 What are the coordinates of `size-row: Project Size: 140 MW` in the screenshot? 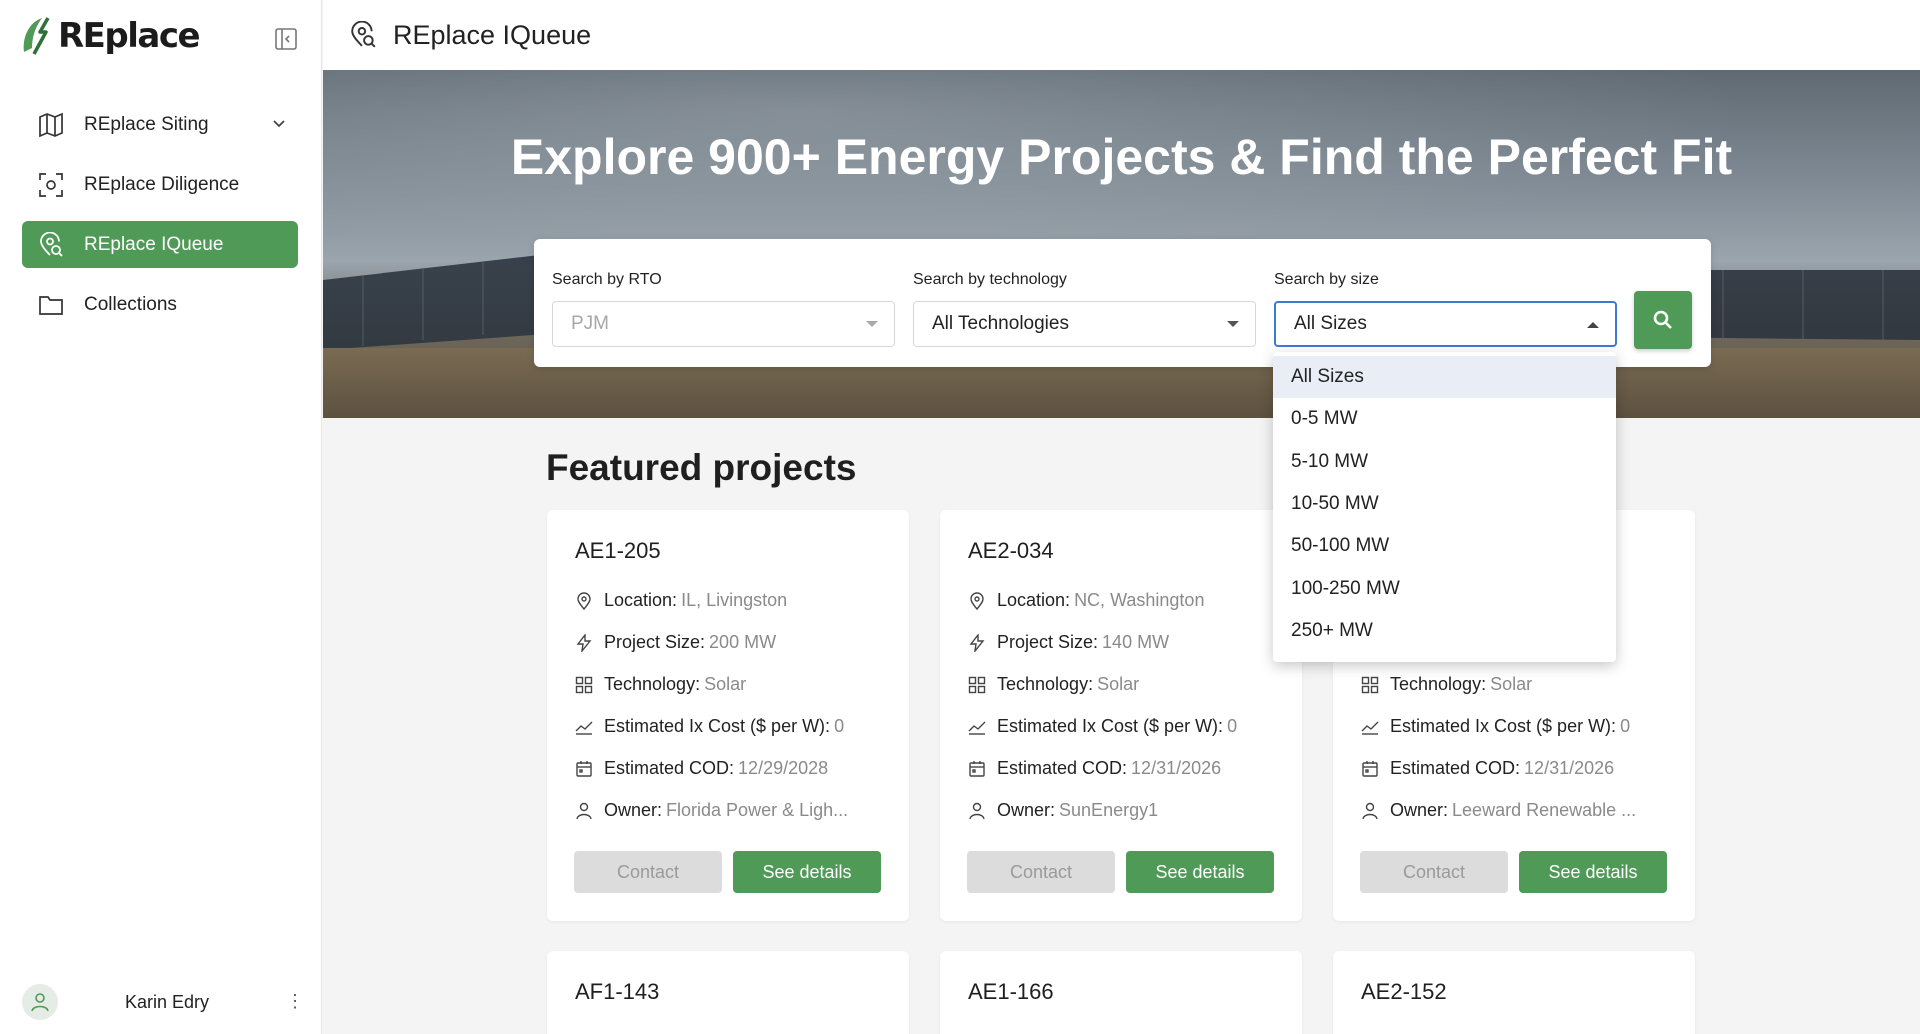 It's located at (1068, 642).